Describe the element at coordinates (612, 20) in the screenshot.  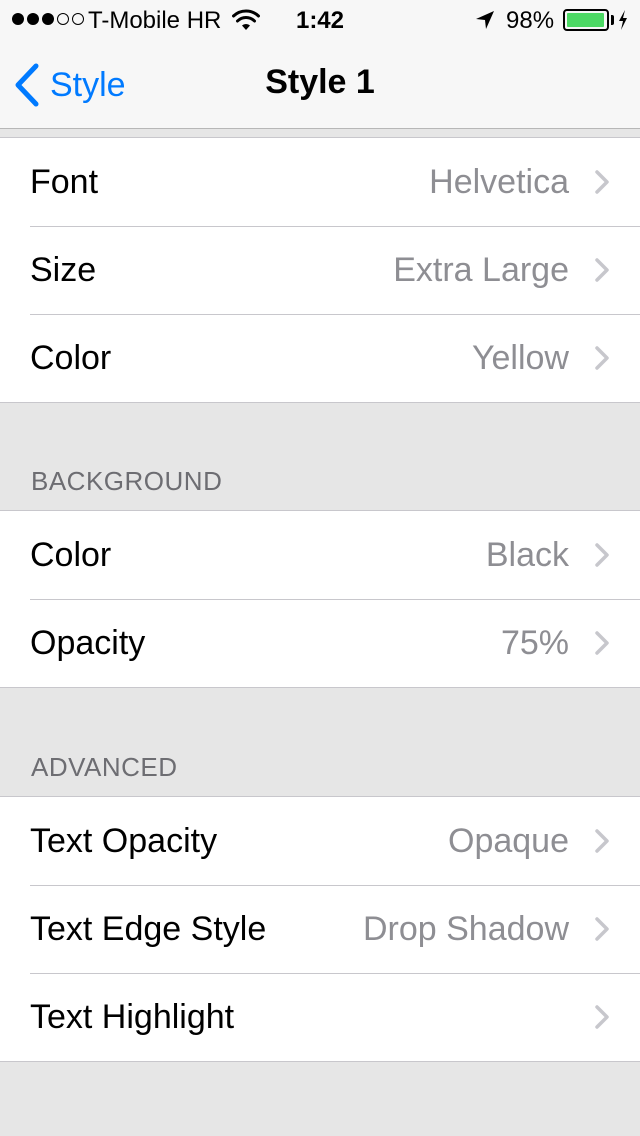
I see `battery-nub` at that location.